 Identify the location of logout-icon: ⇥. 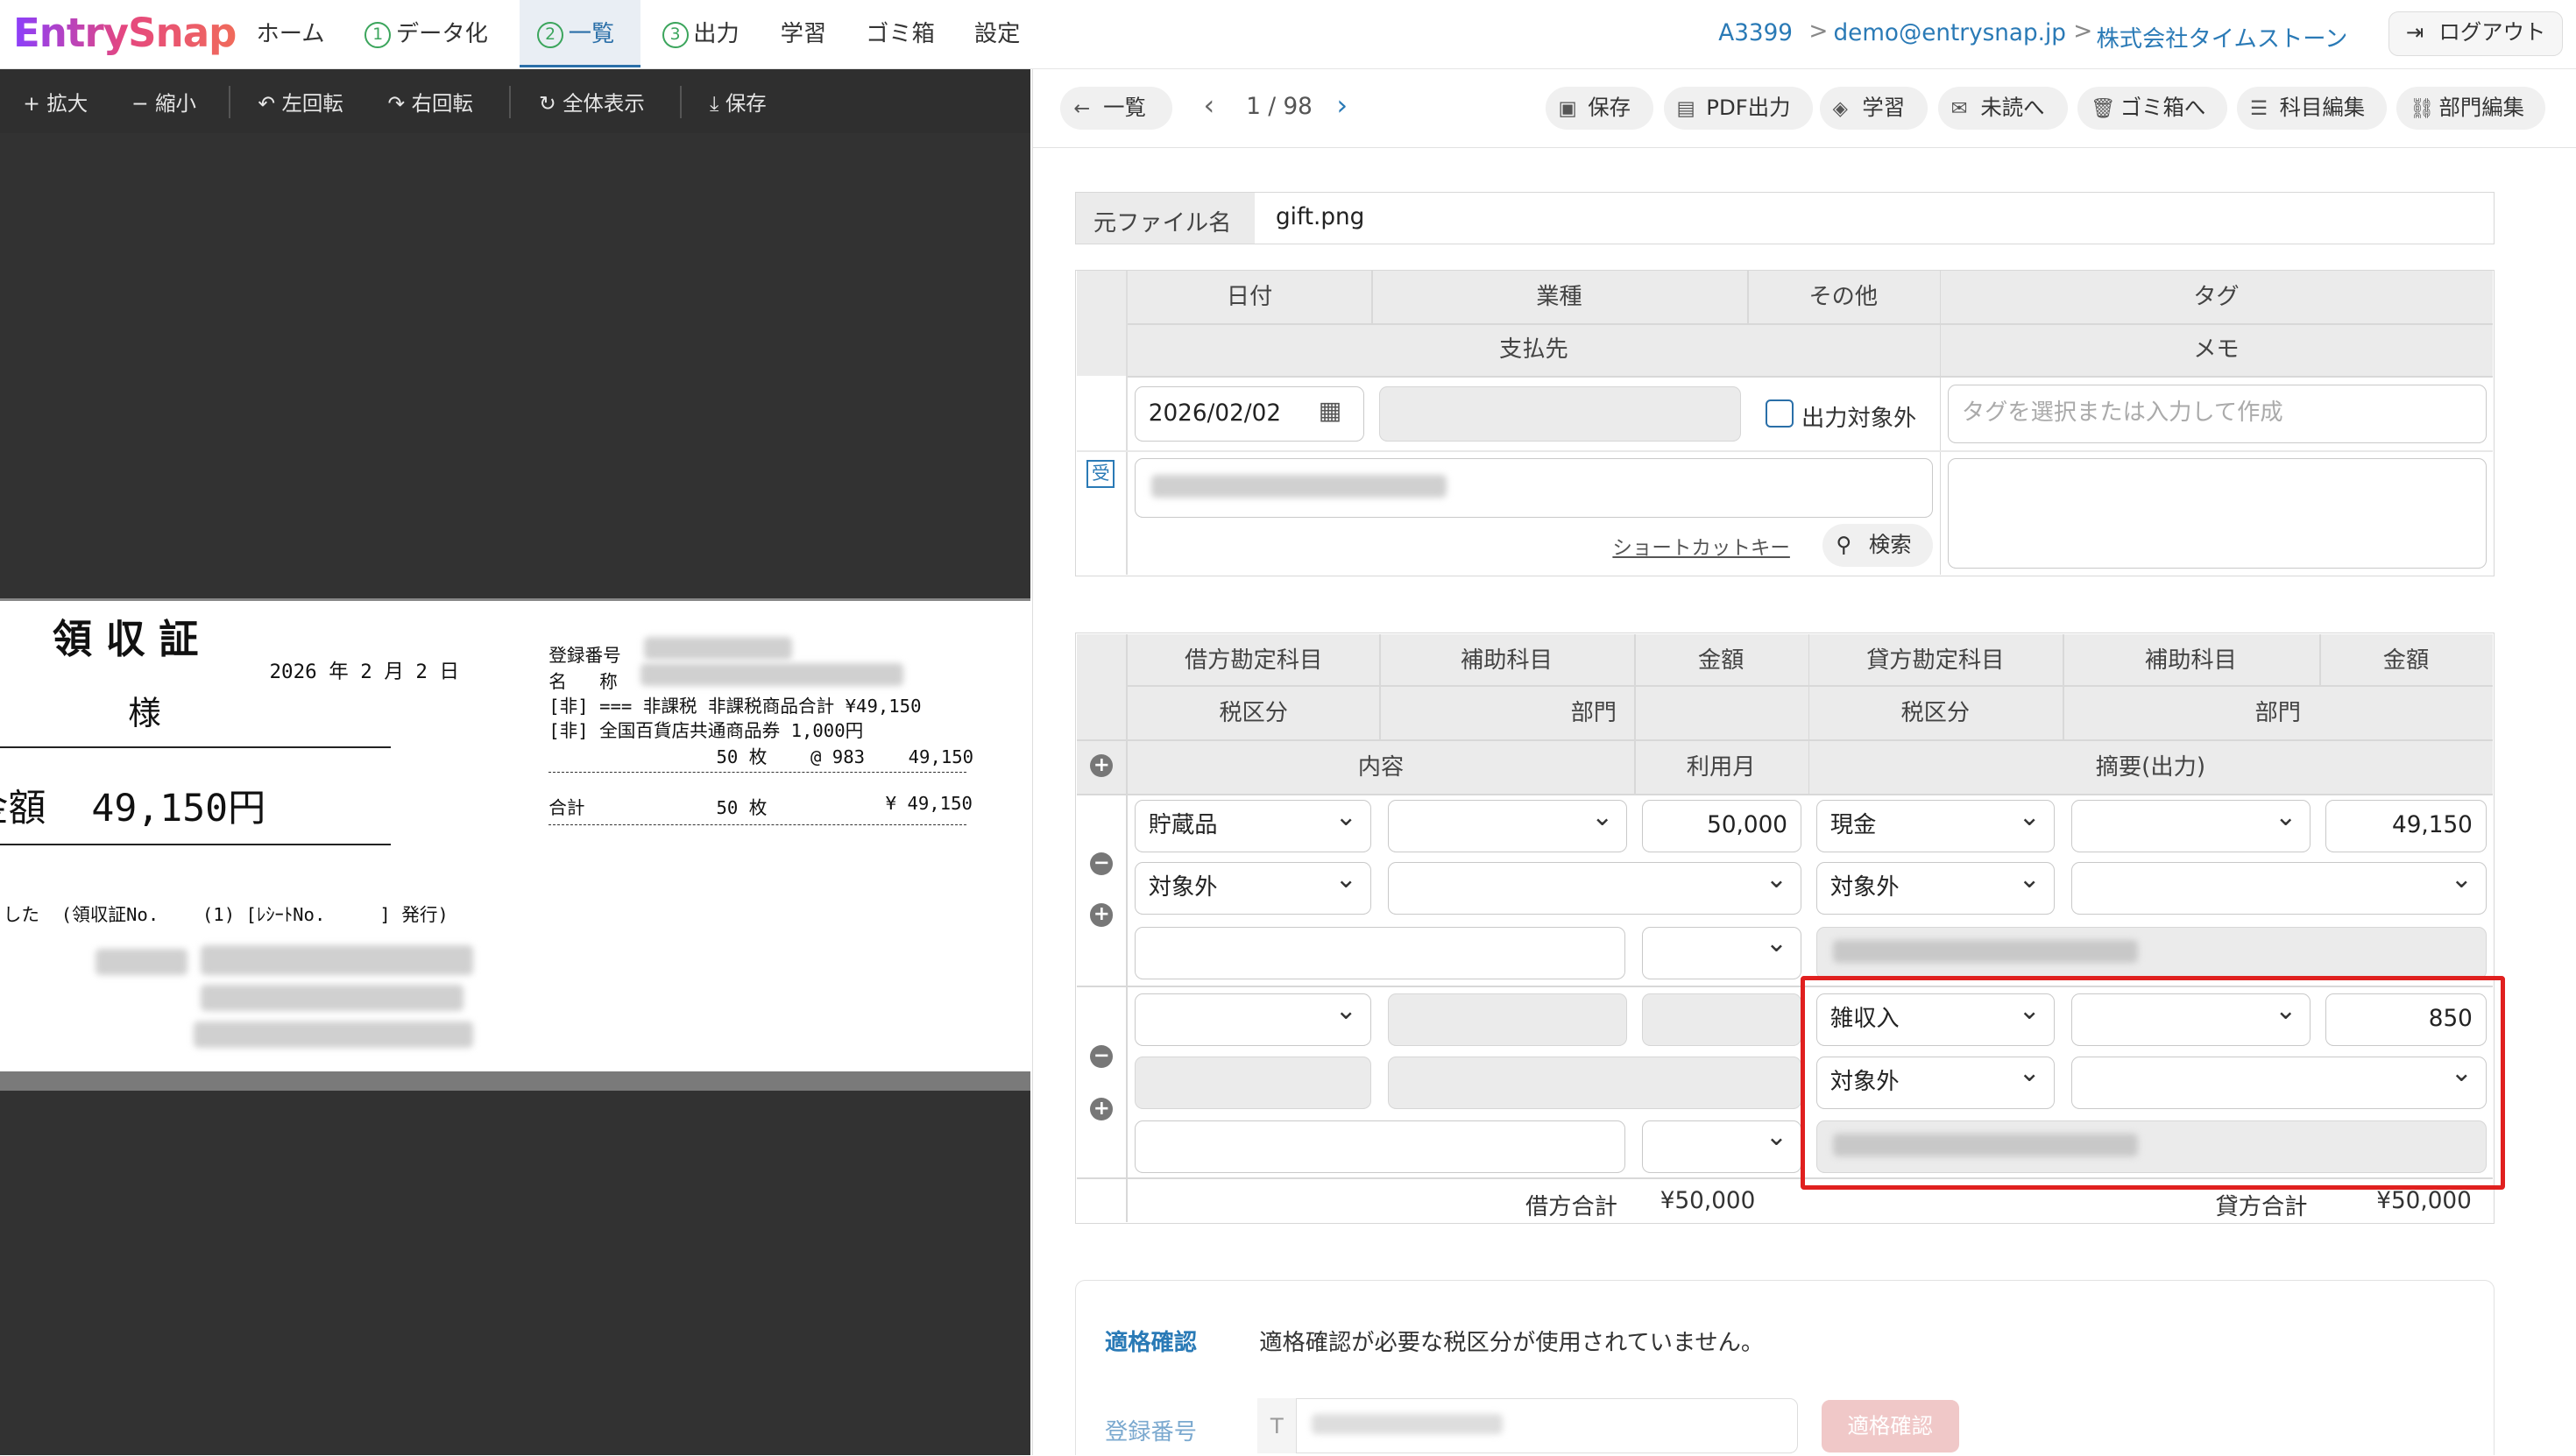
(2415, 32).